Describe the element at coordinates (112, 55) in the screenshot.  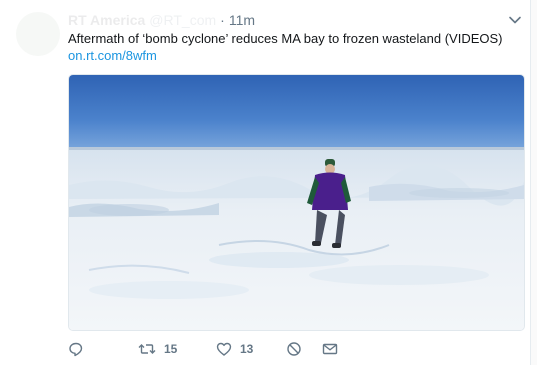
I see `tweet-link: on.rt.com/8wfm` at that location.